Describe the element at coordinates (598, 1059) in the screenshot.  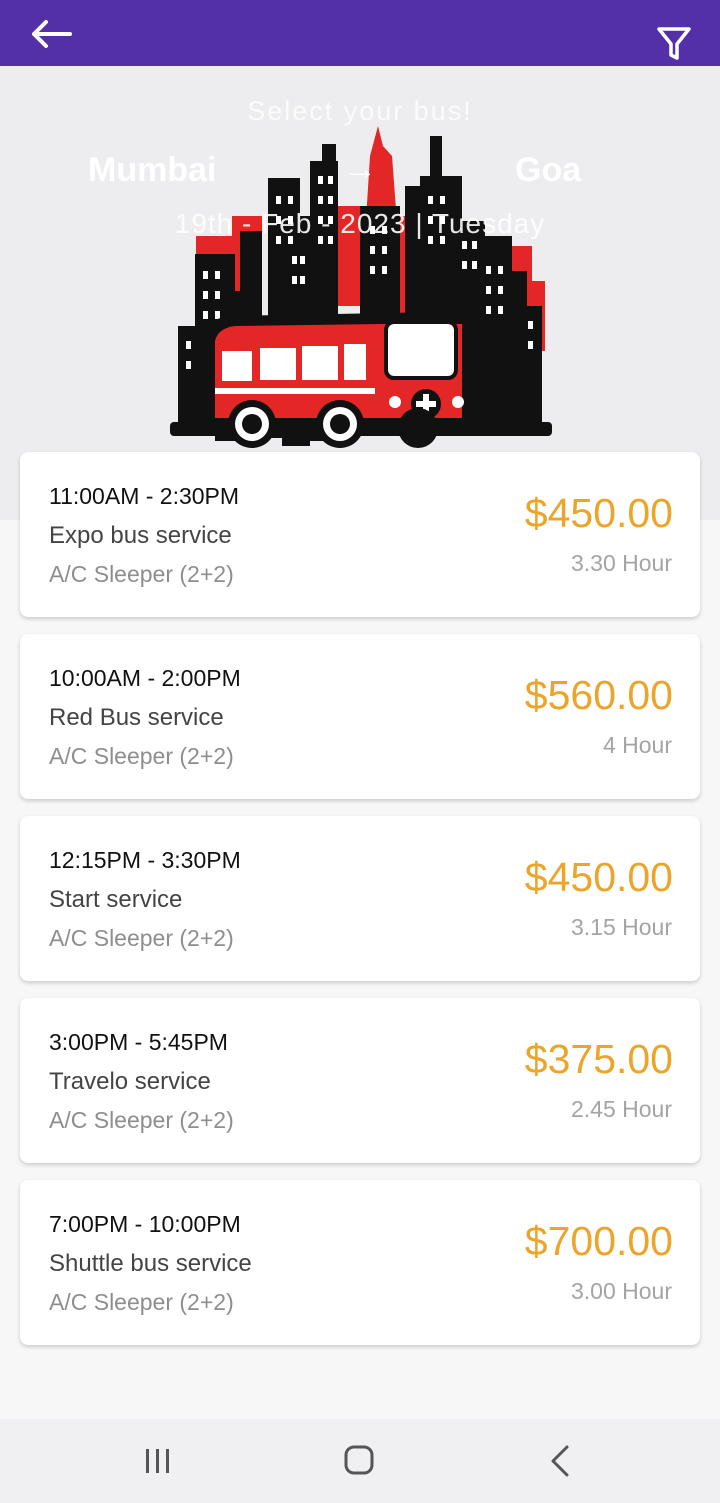
I see `bus-price: $375.00` at that location.